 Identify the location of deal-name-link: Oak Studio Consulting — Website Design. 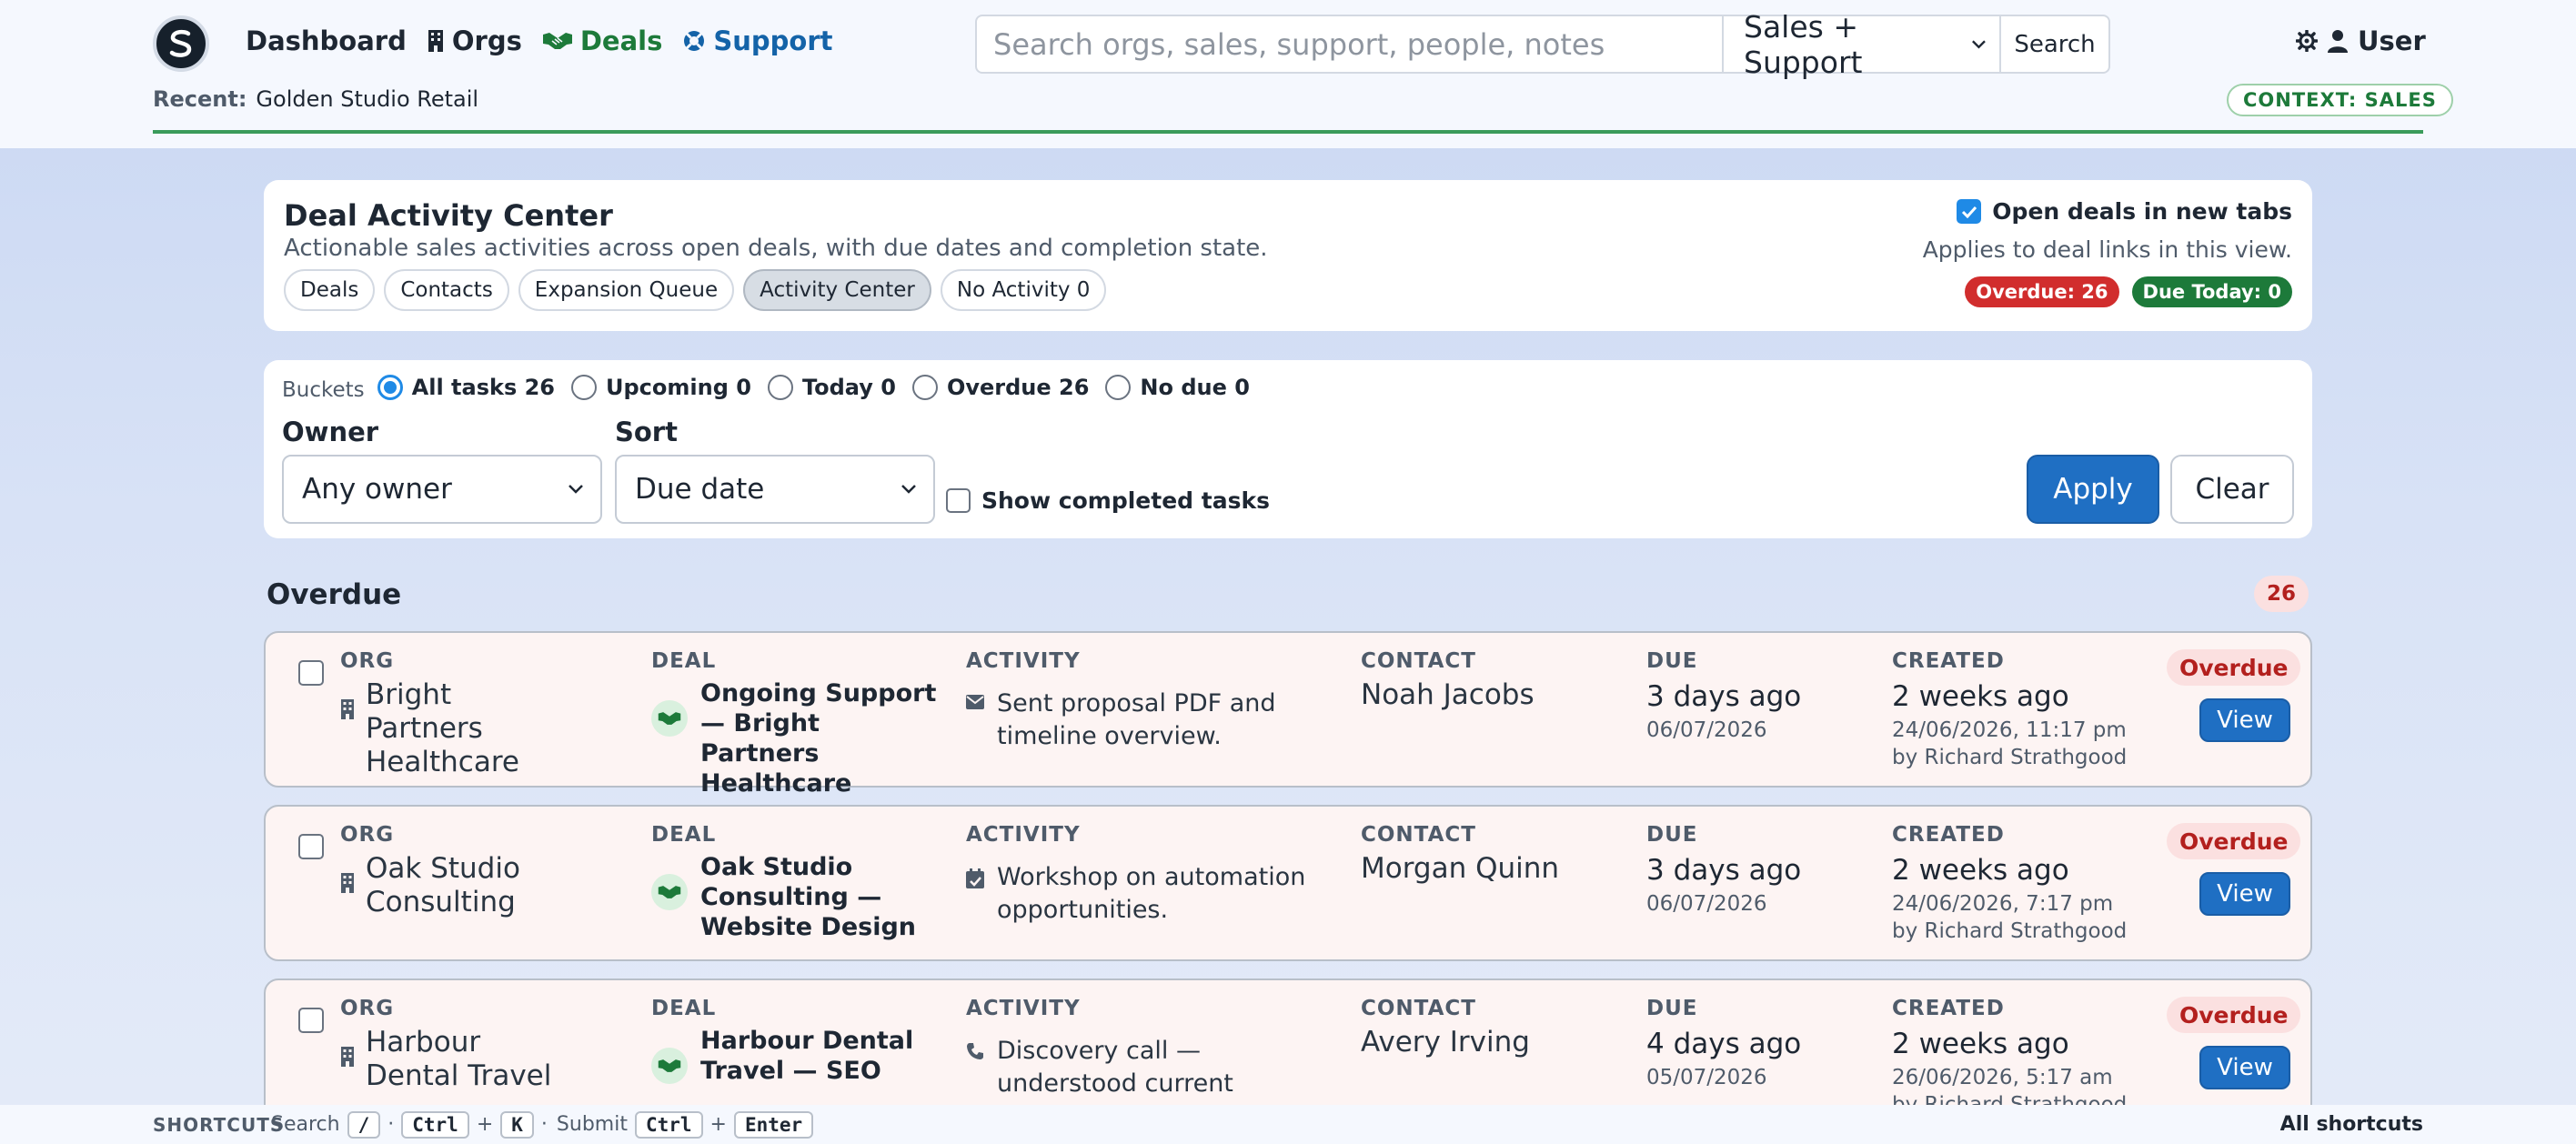
(821, 897).